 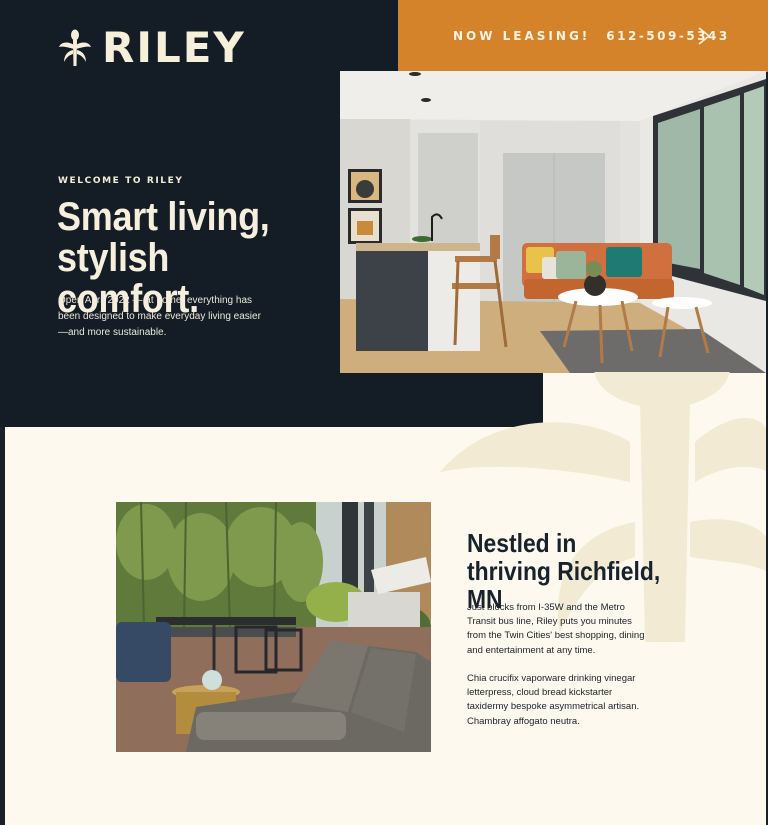 What do you see at coordinates (121, 181) in the screenshot?
I see `hero-eyebrow: WELCOME TO RILEY` at bounding box center [121, 181].